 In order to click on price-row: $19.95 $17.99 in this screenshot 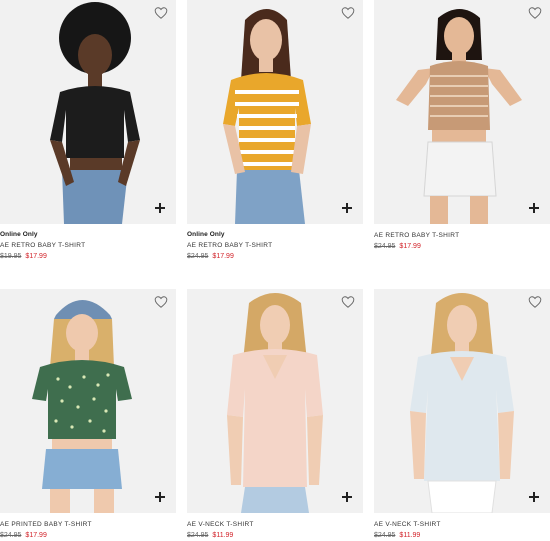, I will do `click(88, 256)`.